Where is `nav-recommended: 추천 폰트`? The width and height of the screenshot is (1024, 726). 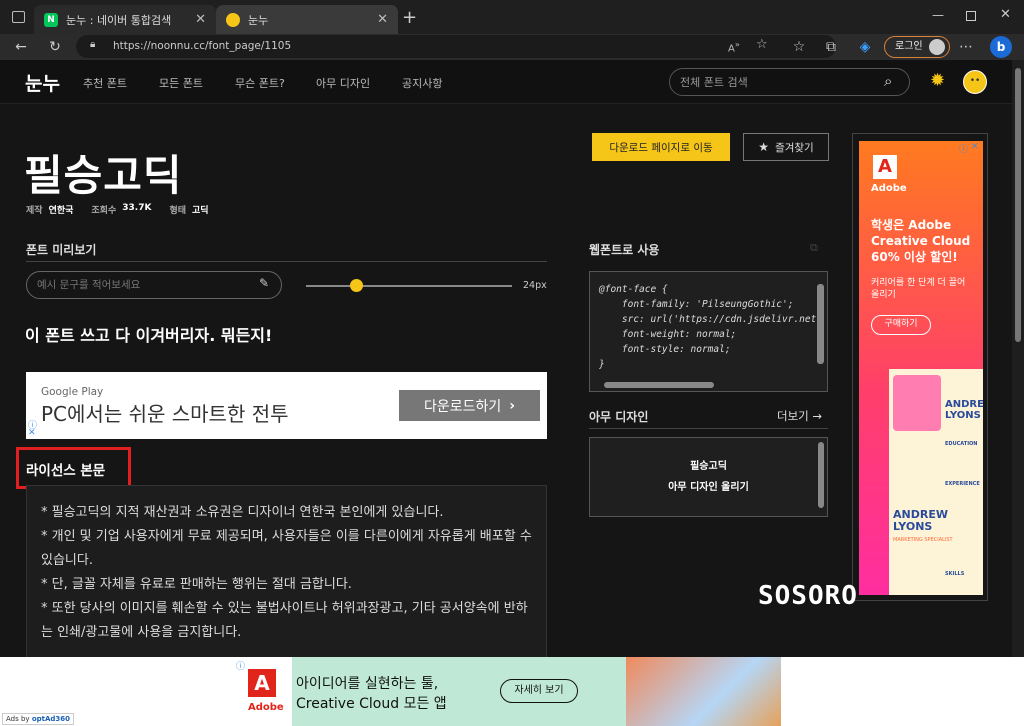 nav-recommended: 추천 폰트 is located at coordinates (105, 83).